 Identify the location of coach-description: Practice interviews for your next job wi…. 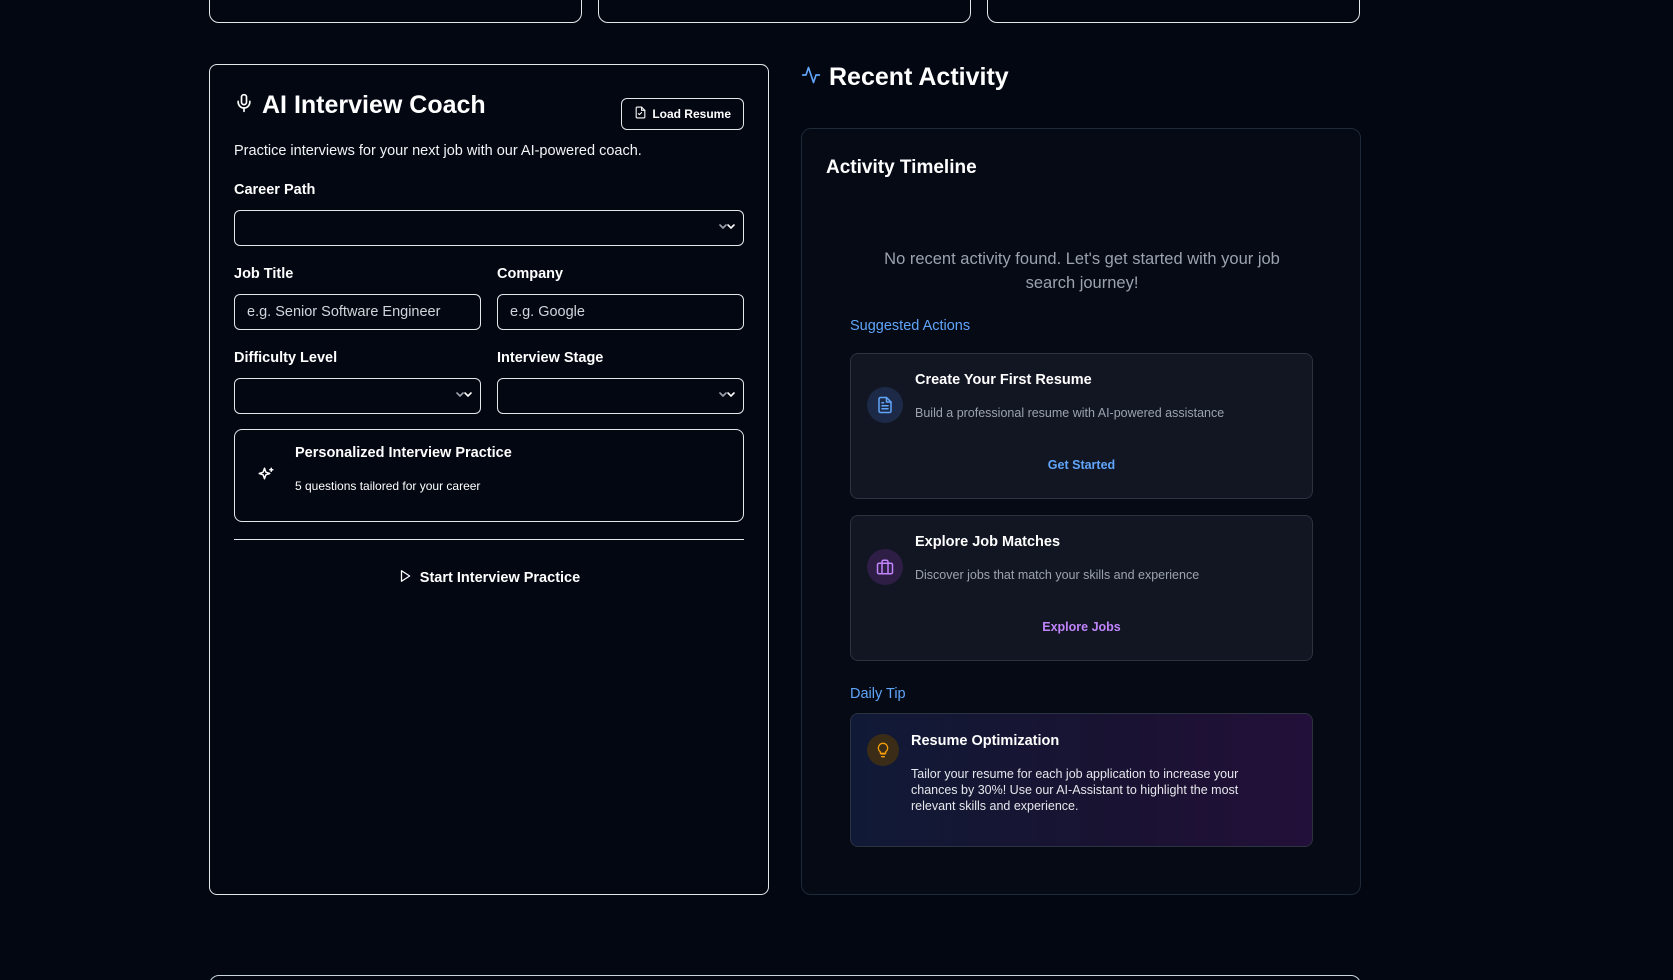
(438, 151).